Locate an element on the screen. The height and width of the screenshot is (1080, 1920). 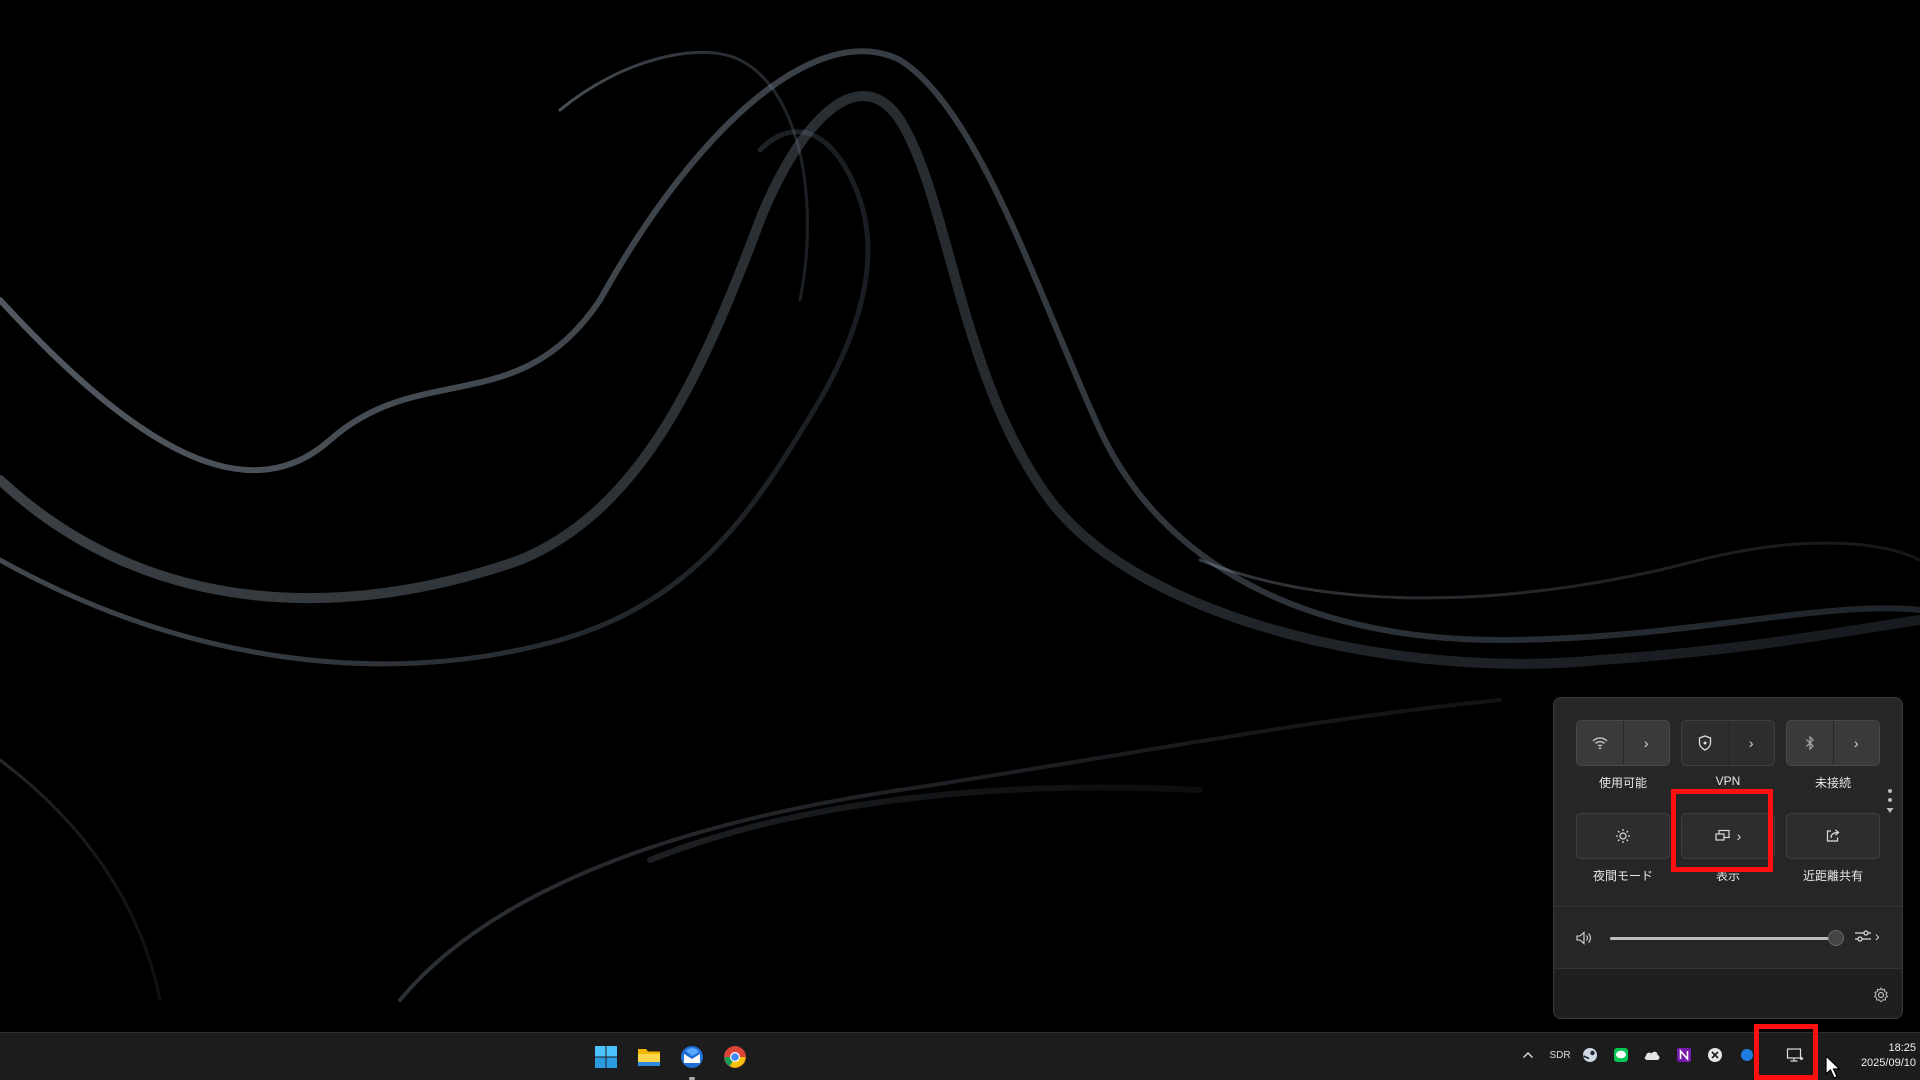
bluetooth-icon is located at coordinates (1809, 743).